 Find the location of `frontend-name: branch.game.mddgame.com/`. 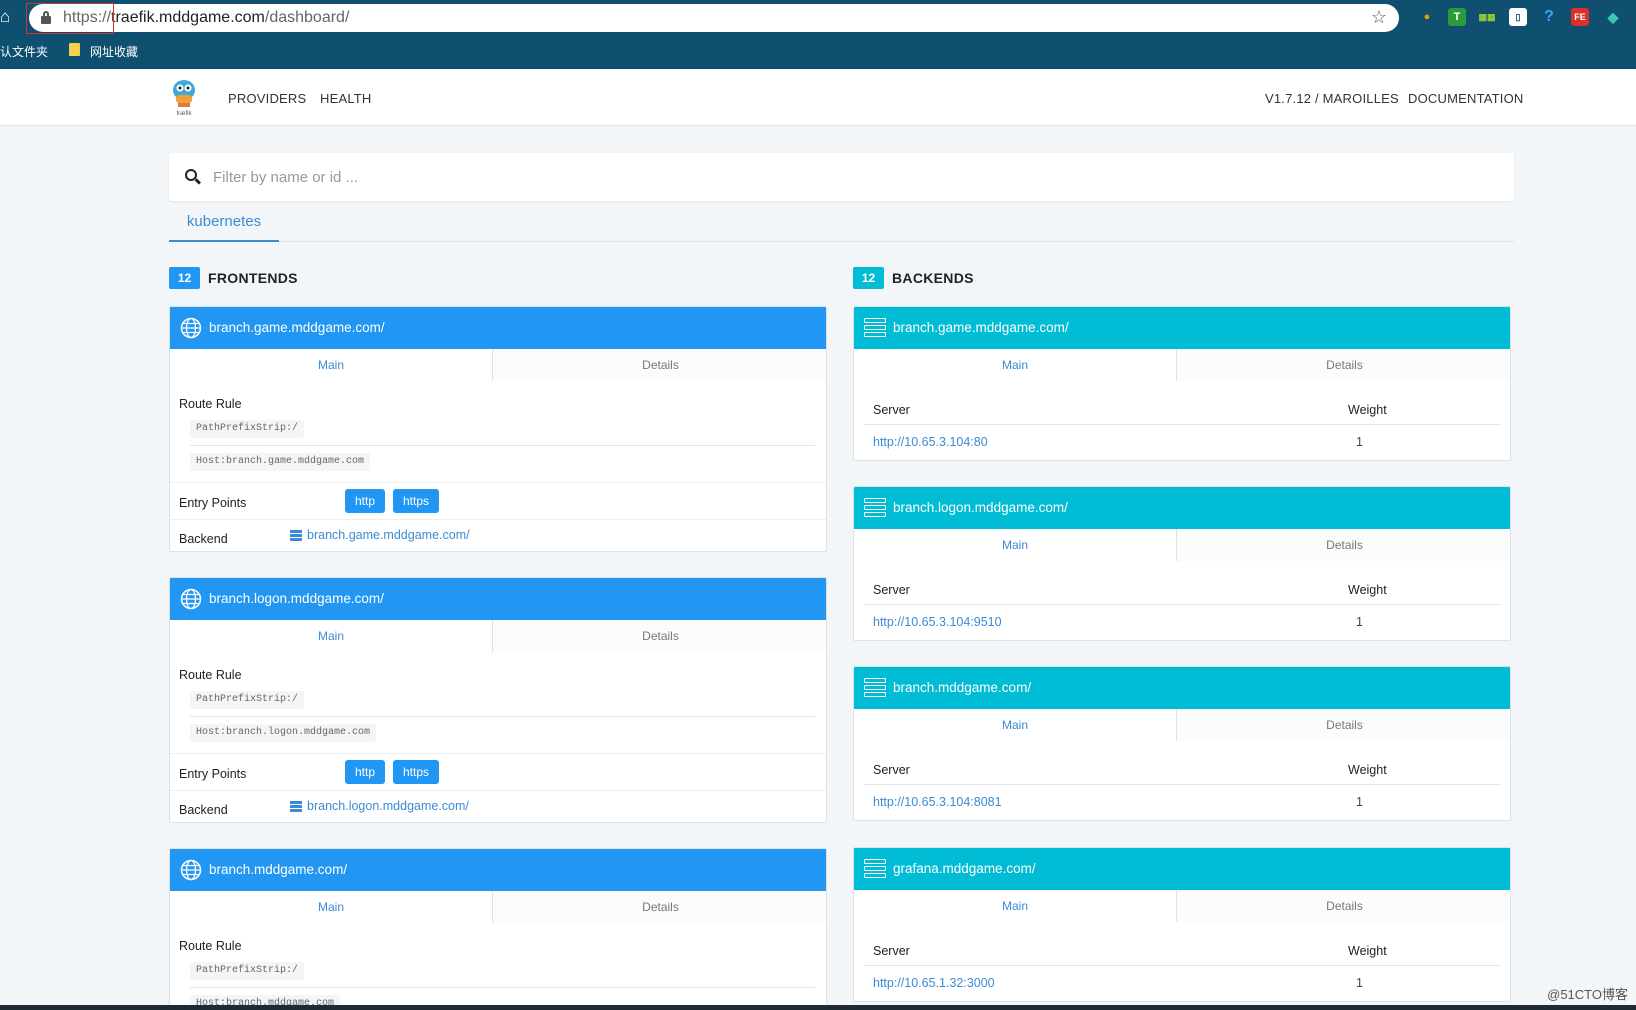

frontend-name: branch.game.mddgame.com/ is located at coordinates (297, 327).